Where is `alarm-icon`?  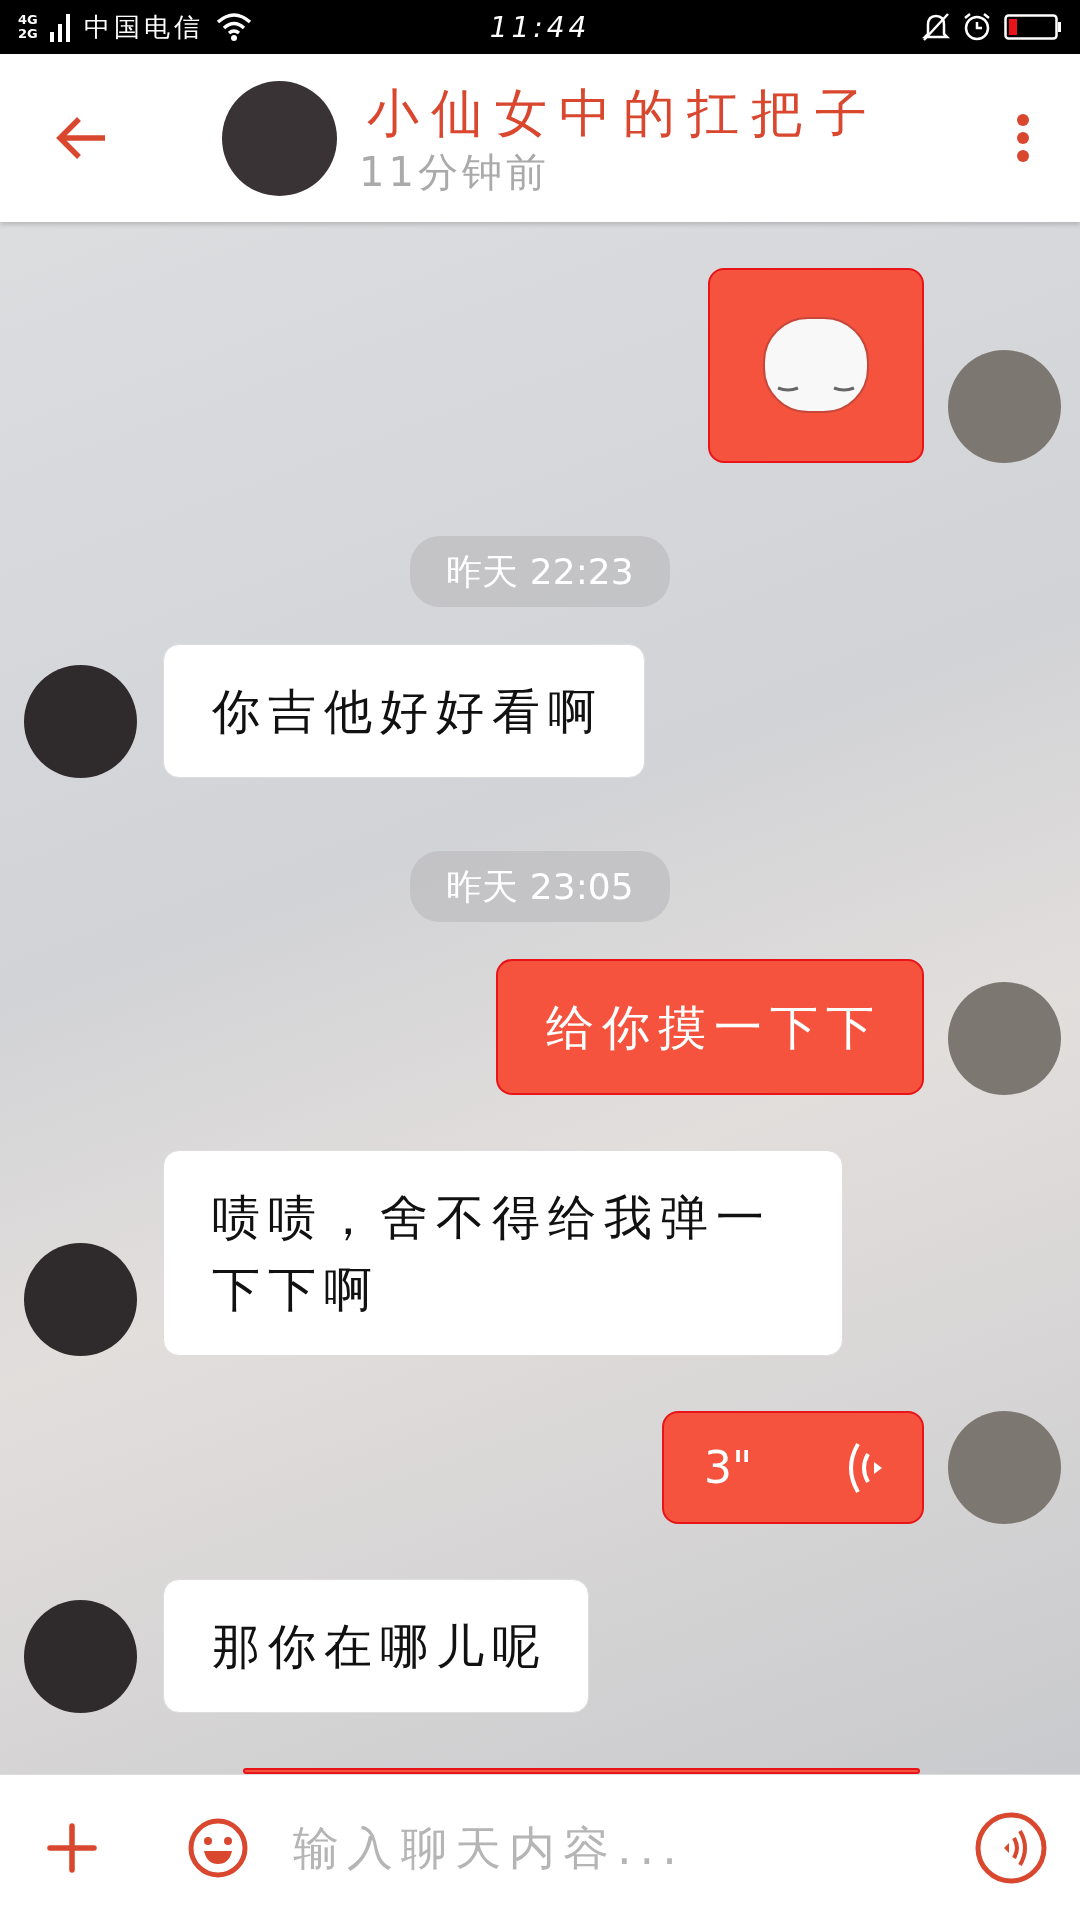
alarm-icon is located at coordinates (977, 27).